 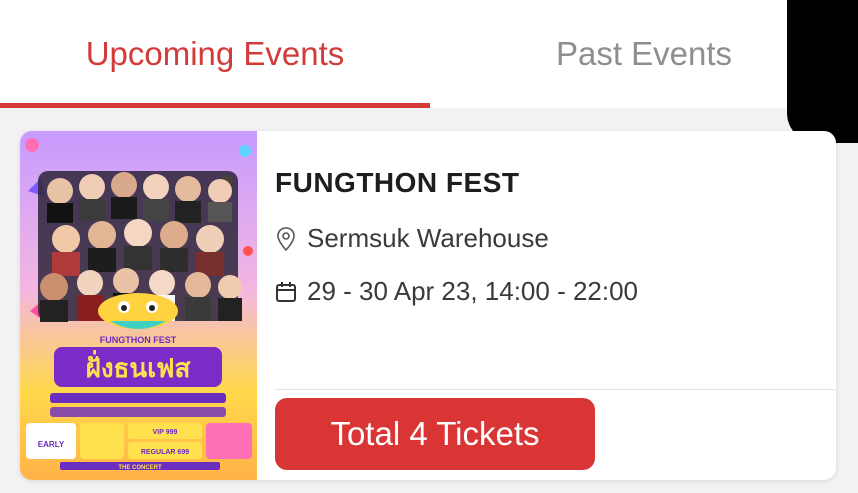 I want to click on poster-concert-label: THE CONCERT, so click(x=140, y=468).